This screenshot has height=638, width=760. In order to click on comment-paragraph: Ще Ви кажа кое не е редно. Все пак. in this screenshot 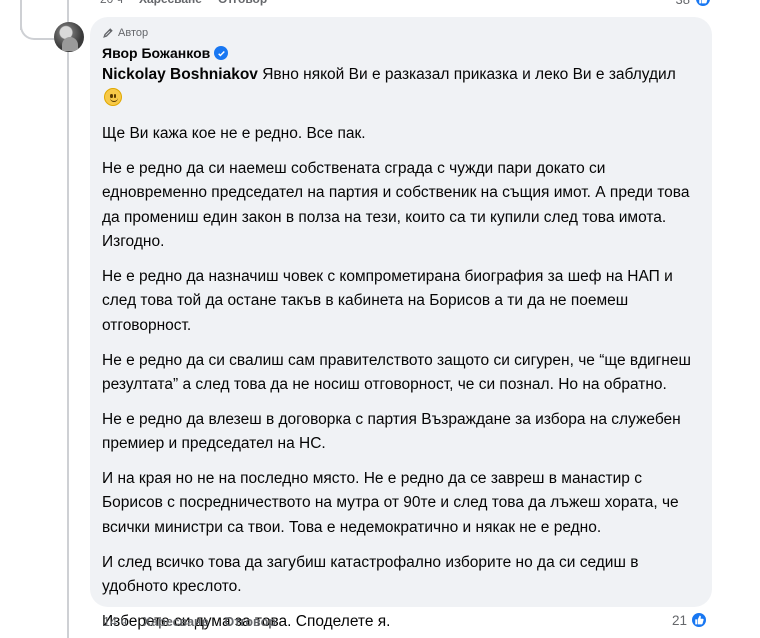, I will do `click(234, 134)`.